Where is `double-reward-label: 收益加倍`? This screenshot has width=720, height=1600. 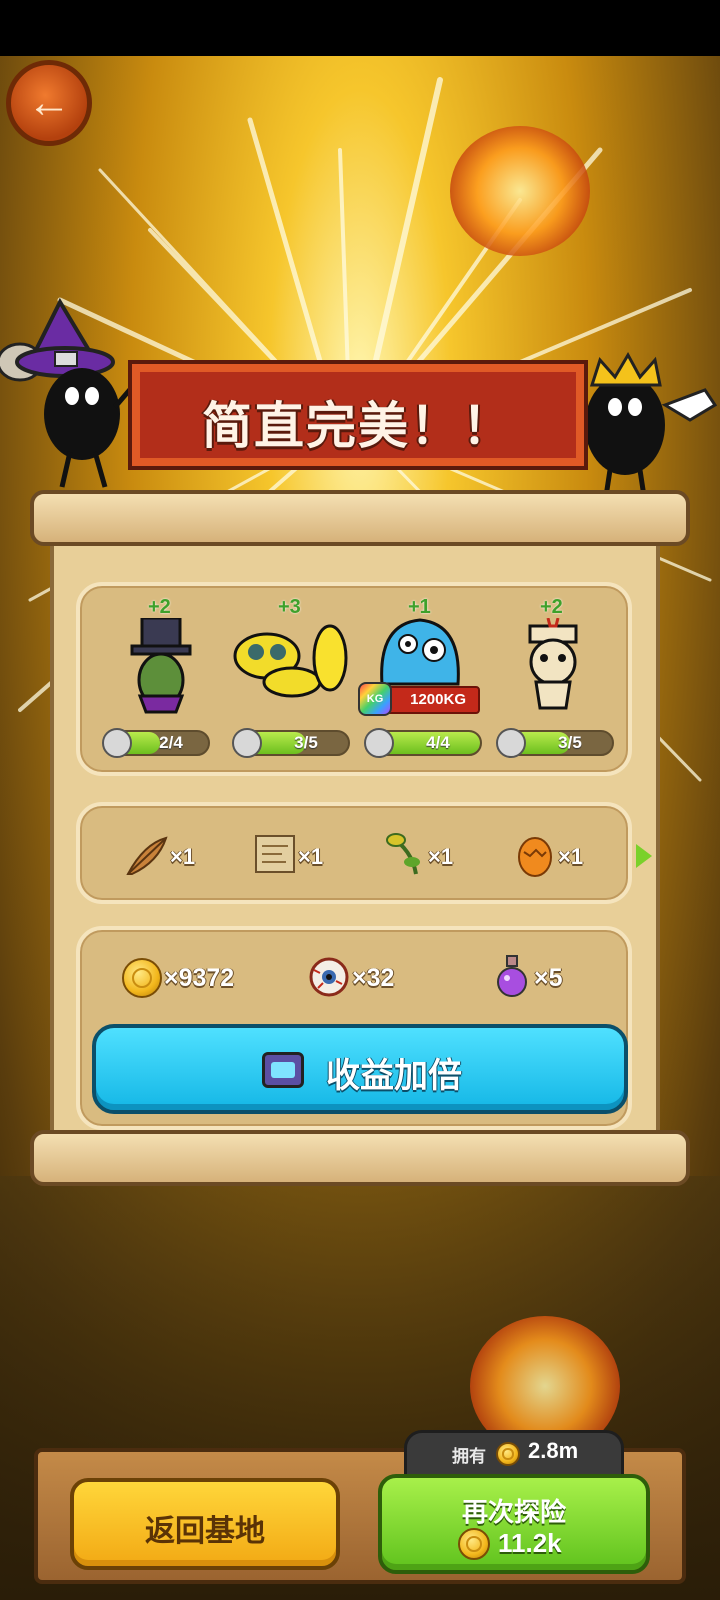
double-reward-label: 收益加倍 is located at coordinates (394, 1076).